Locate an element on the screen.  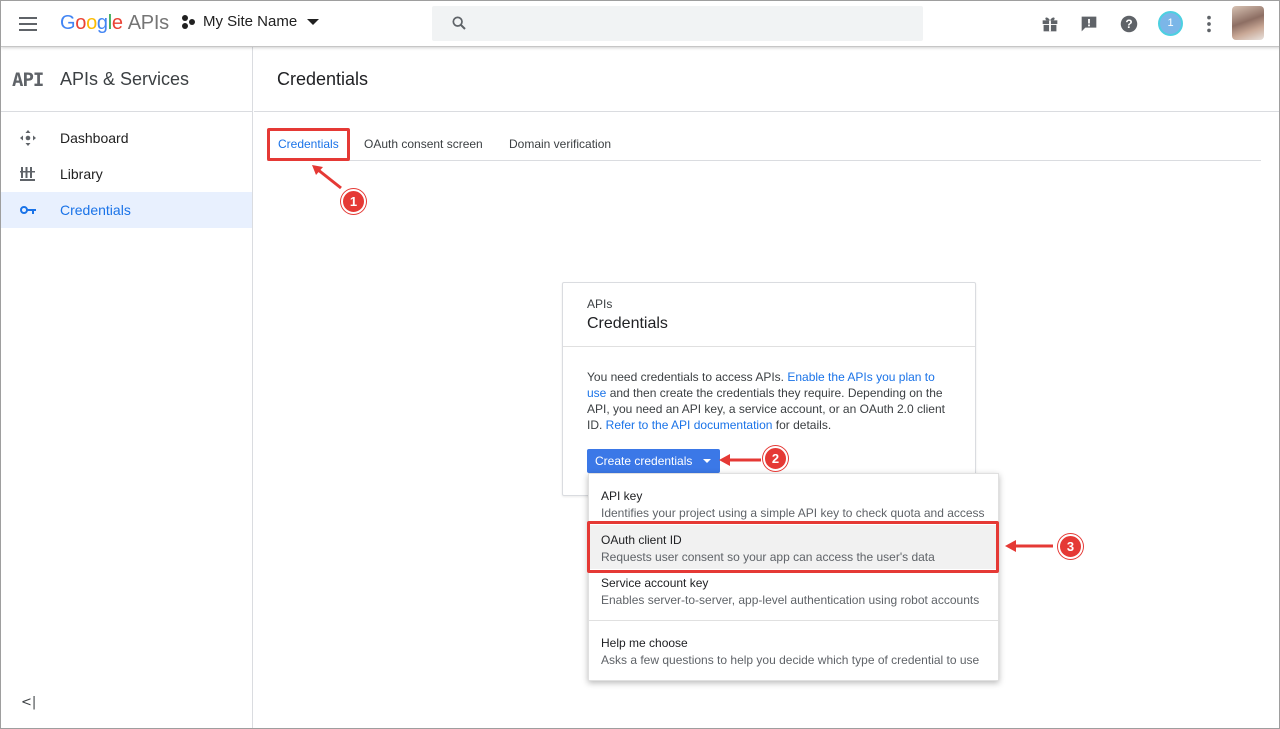
tab-credentials: Credentials is located at coordinates (308, 144).